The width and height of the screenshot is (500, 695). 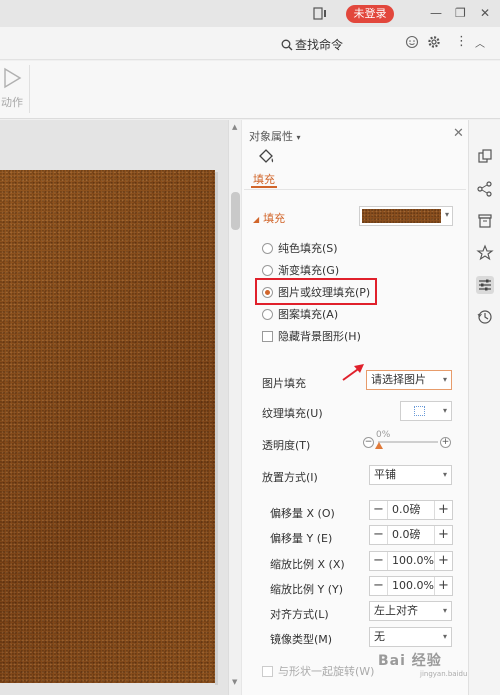 What do you see at coordinates (298, 137) in the screenshot?
I see `panel-title-caret: ▾` at bounding box center [298, 137].